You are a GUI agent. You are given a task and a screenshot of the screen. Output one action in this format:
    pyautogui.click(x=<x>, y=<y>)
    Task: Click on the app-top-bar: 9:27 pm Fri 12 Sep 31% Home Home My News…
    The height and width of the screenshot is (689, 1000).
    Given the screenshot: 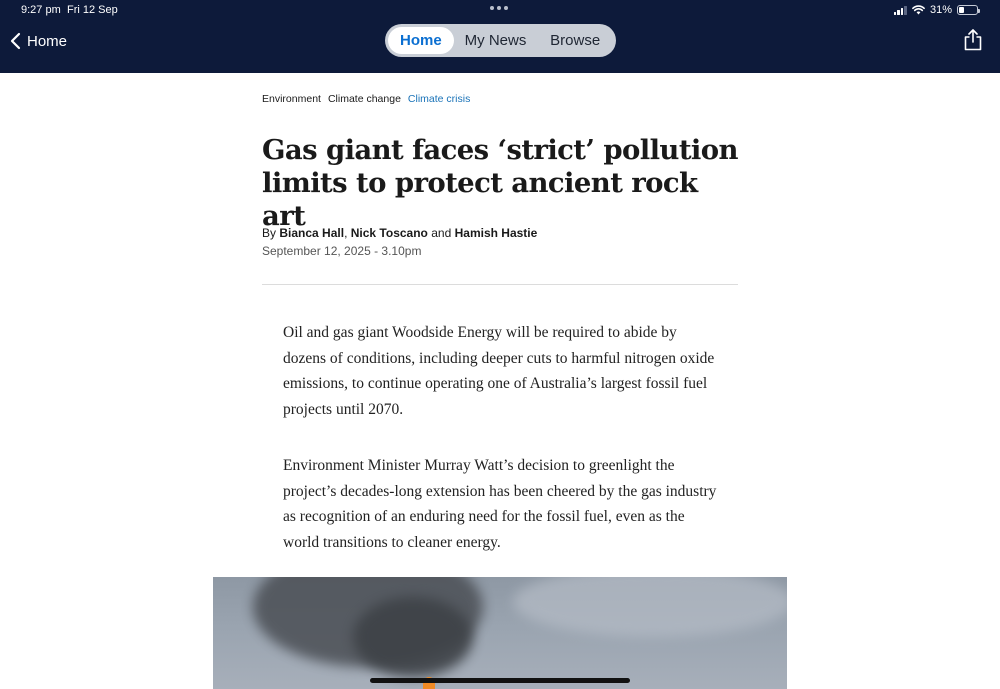 What is the action you would take?
    pyautogui.click(x=500, y=36)
    